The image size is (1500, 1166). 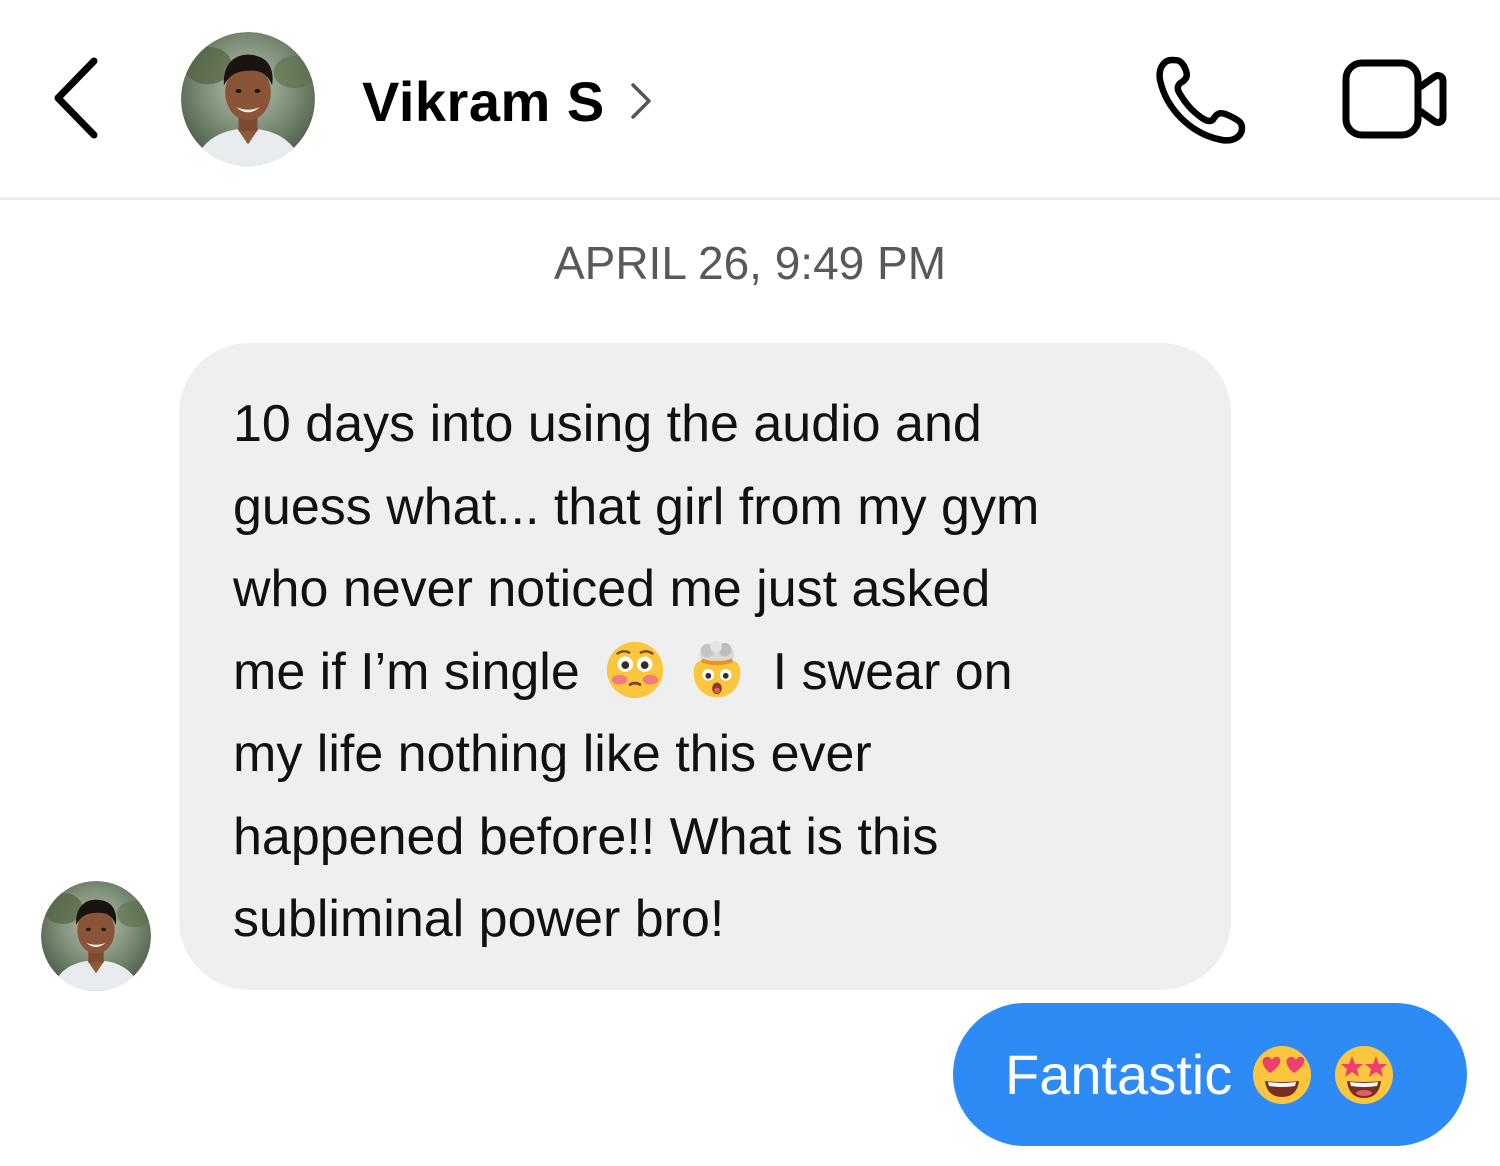 I want to click on chevron-left-icon, so click(x=76, y=98).